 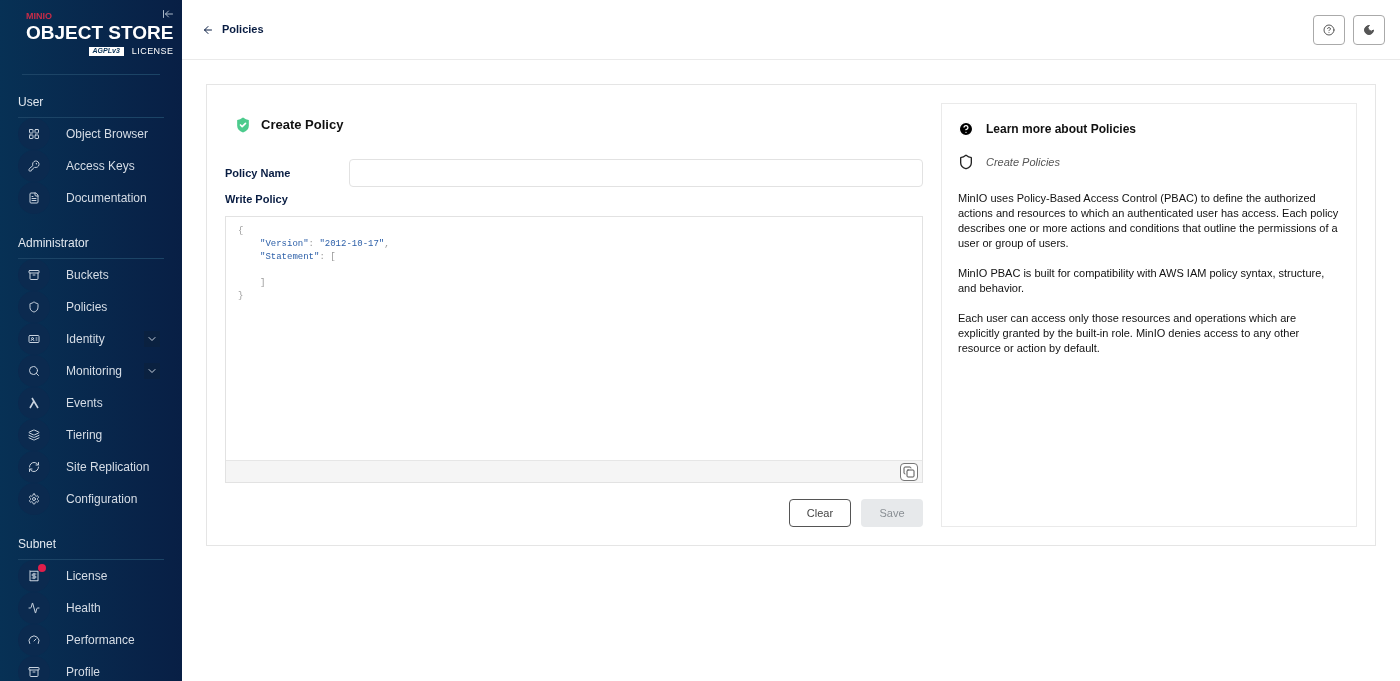 I want to click on help-title: Learn more about Policies, so click(x=1061, y=129).